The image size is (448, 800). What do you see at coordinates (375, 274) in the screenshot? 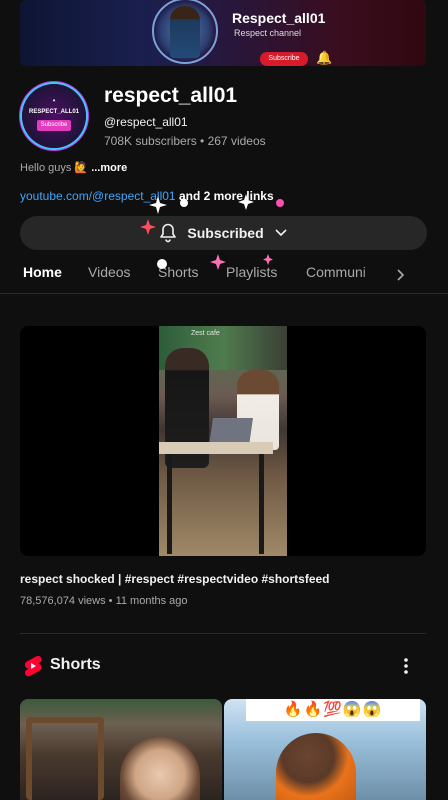
I see `tabs-fade` at bounding box center [375, 274].